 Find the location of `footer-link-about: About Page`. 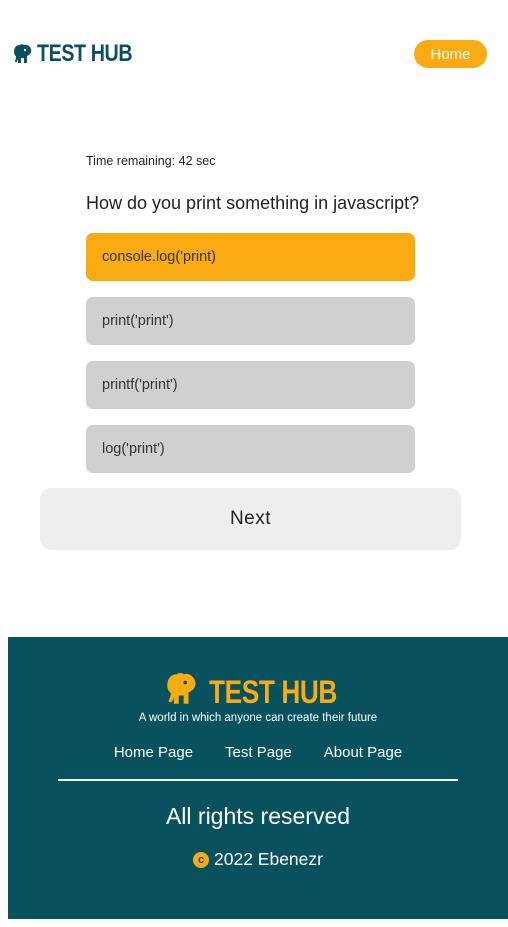

footer-link-about: About Page is located at coordinates (363, 752).